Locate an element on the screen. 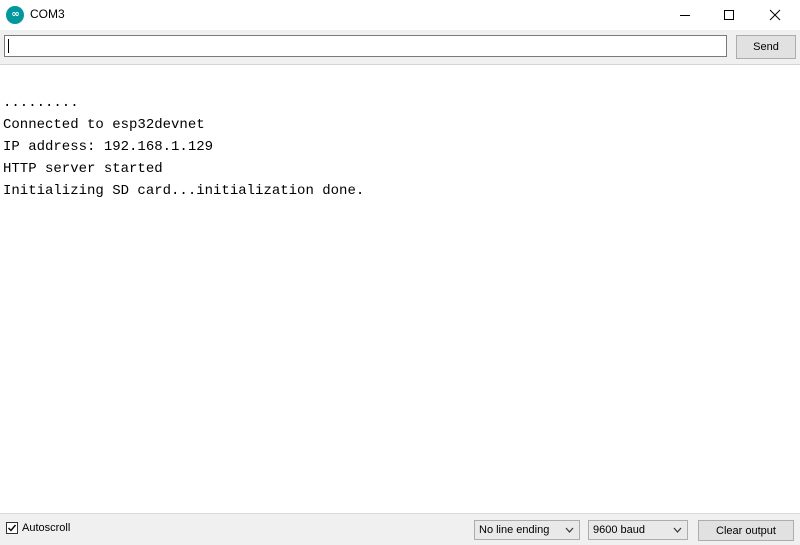 The height and width of the screenshot is (545, 800). close-button is located at coordinates (775, 15).